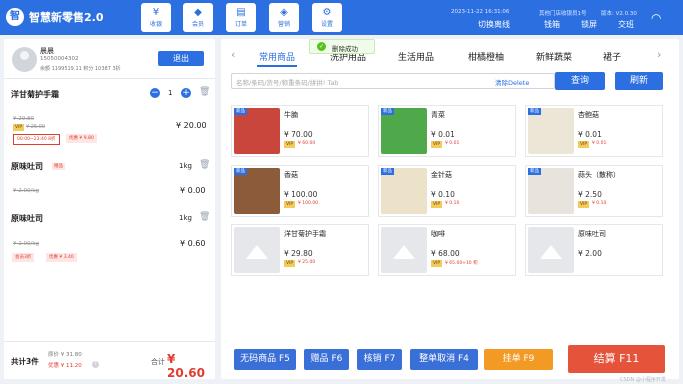  I want to click on summary-orig: 原价 ¥ 31.80, so click(65, 355).